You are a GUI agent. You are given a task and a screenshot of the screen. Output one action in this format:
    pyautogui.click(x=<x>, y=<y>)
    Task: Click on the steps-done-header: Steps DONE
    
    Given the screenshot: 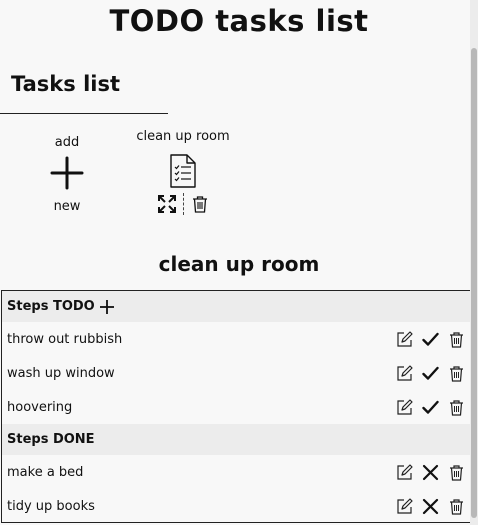 What is the action you would take?
    pyautogui.click(x=239, y=439)
    